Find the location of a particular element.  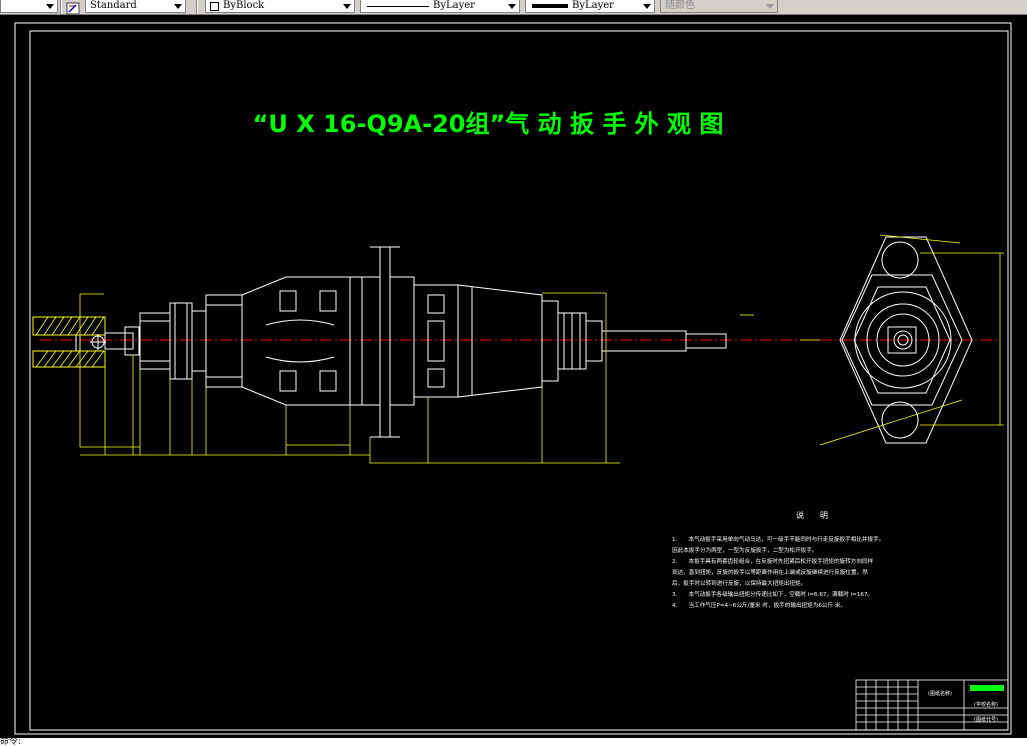

drawing-number-field: (图纸代号) is located at coordinates (986, 719).